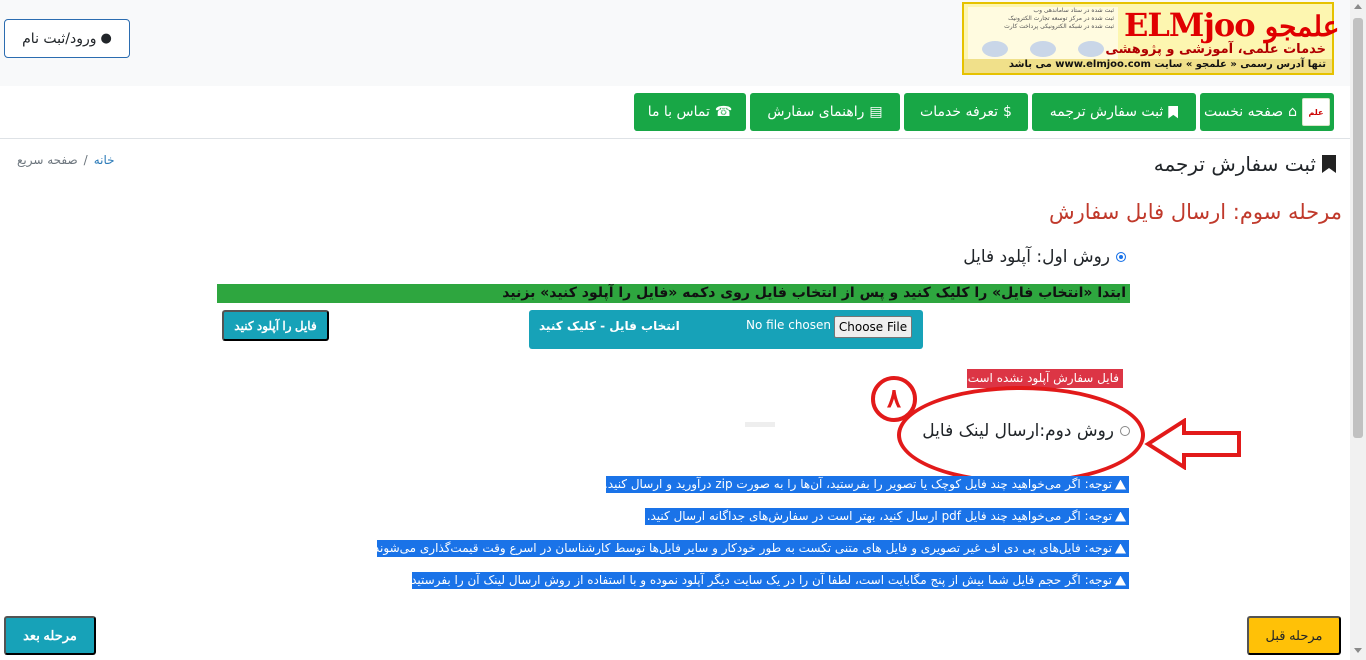  I want to click on nav-contact: ☎ تماس با ما, so click(690, 112).